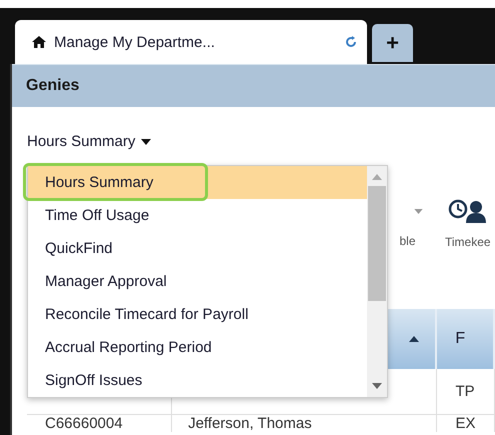  What do you see at coordinates (197, 314) in the screenshot?
I see `menu-item: Reconcile Timecard for Payroll` at bounding box center [197, 314].